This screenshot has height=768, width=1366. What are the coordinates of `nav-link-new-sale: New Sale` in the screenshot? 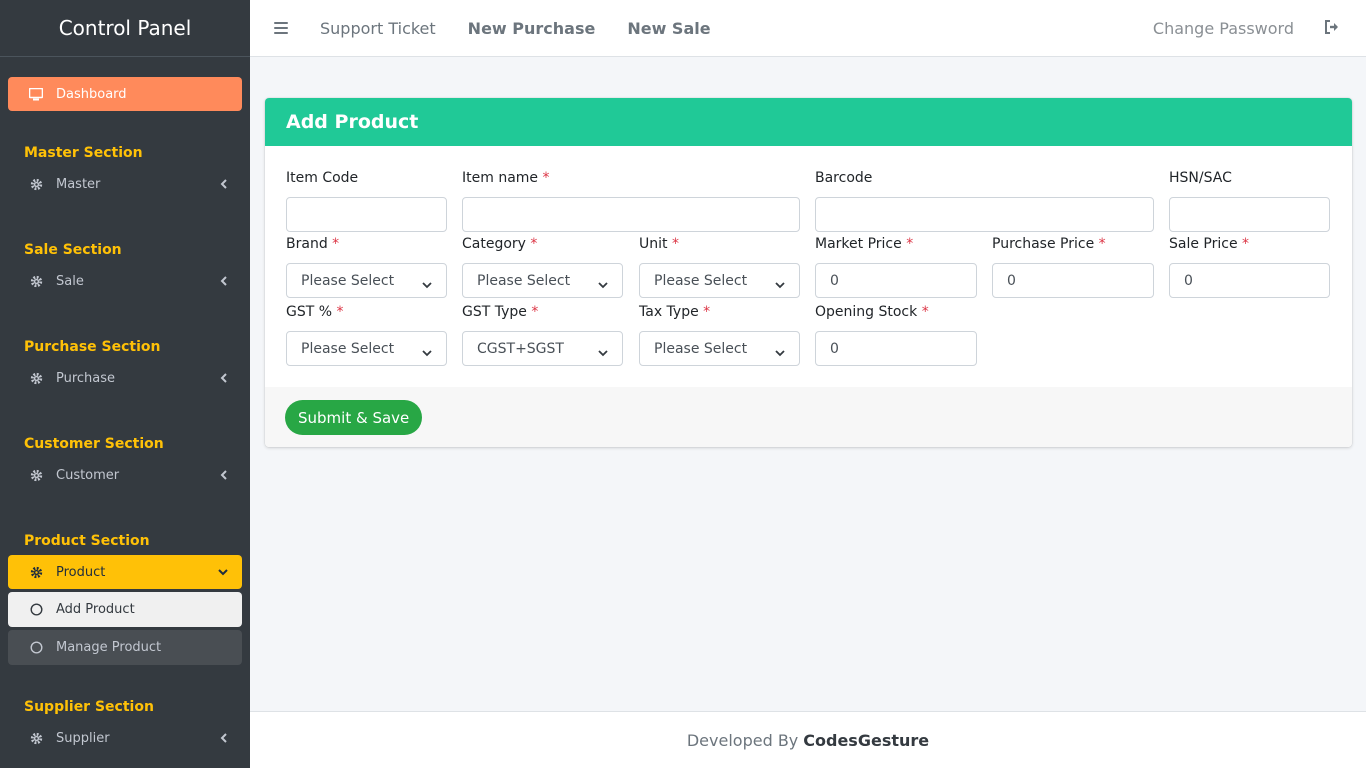 It's located at (668, 28).